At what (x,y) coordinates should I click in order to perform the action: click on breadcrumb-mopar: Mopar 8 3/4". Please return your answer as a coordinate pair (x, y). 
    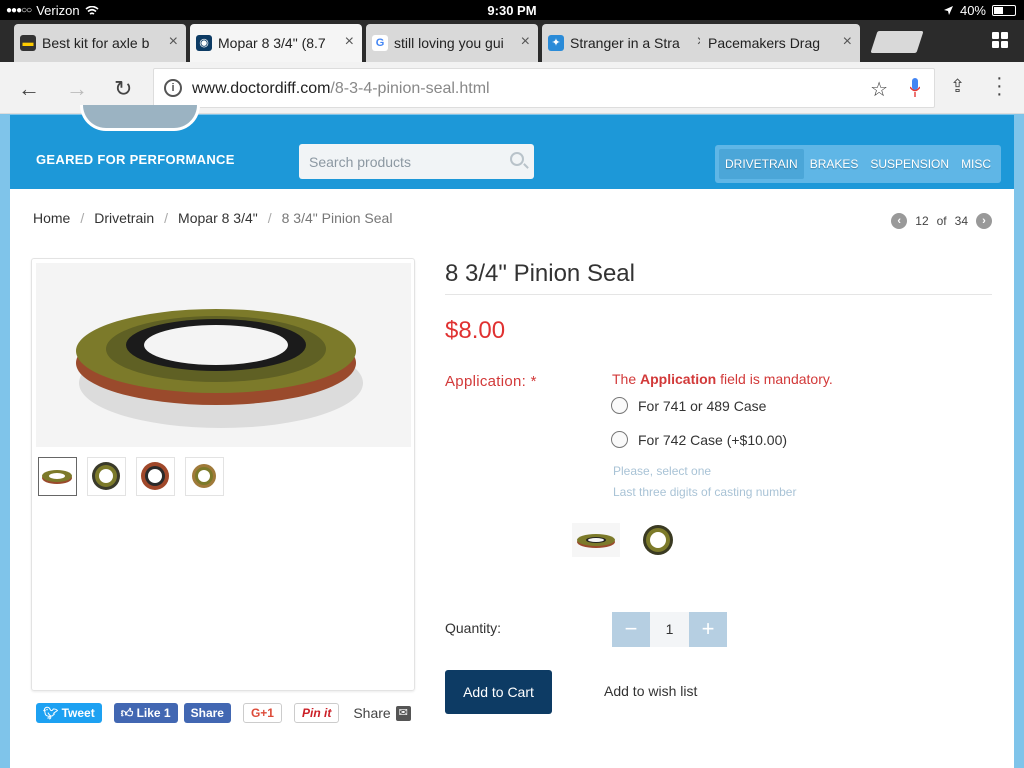
    Looking at the image, I should click on (218, 218).